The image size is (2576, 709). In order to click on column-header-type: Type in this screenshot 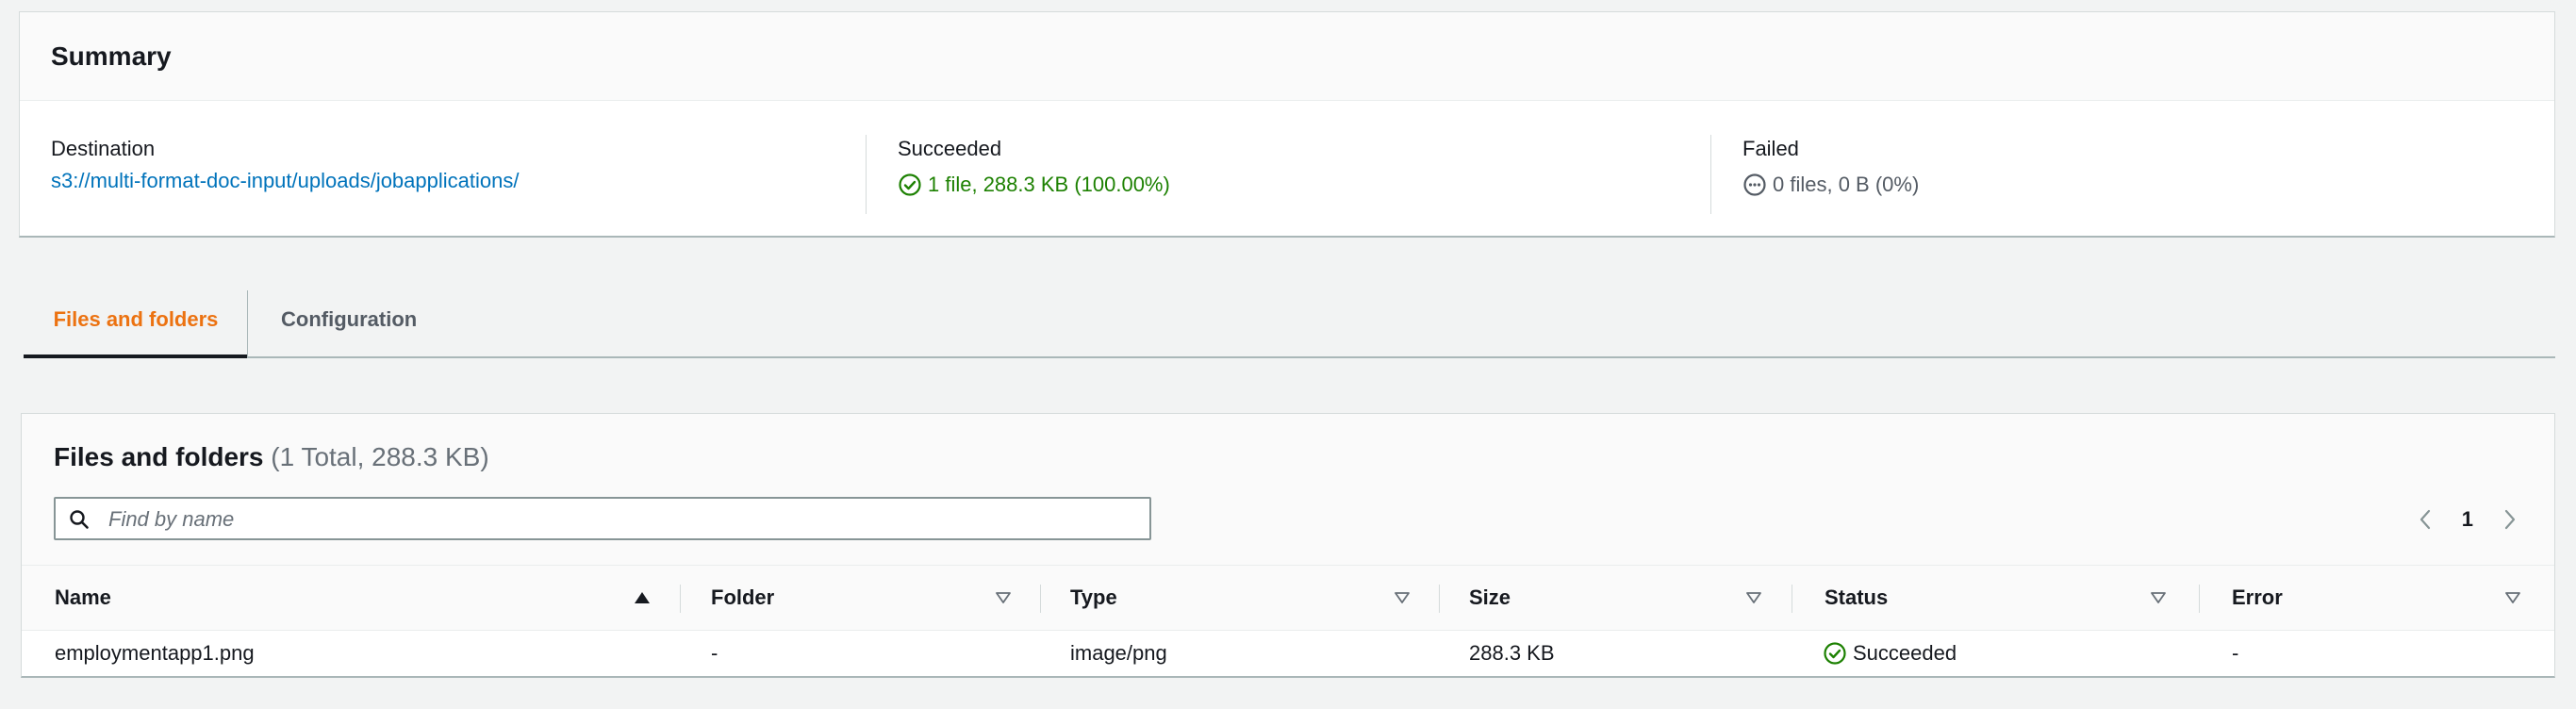, I will do `click(1093, 598)`.